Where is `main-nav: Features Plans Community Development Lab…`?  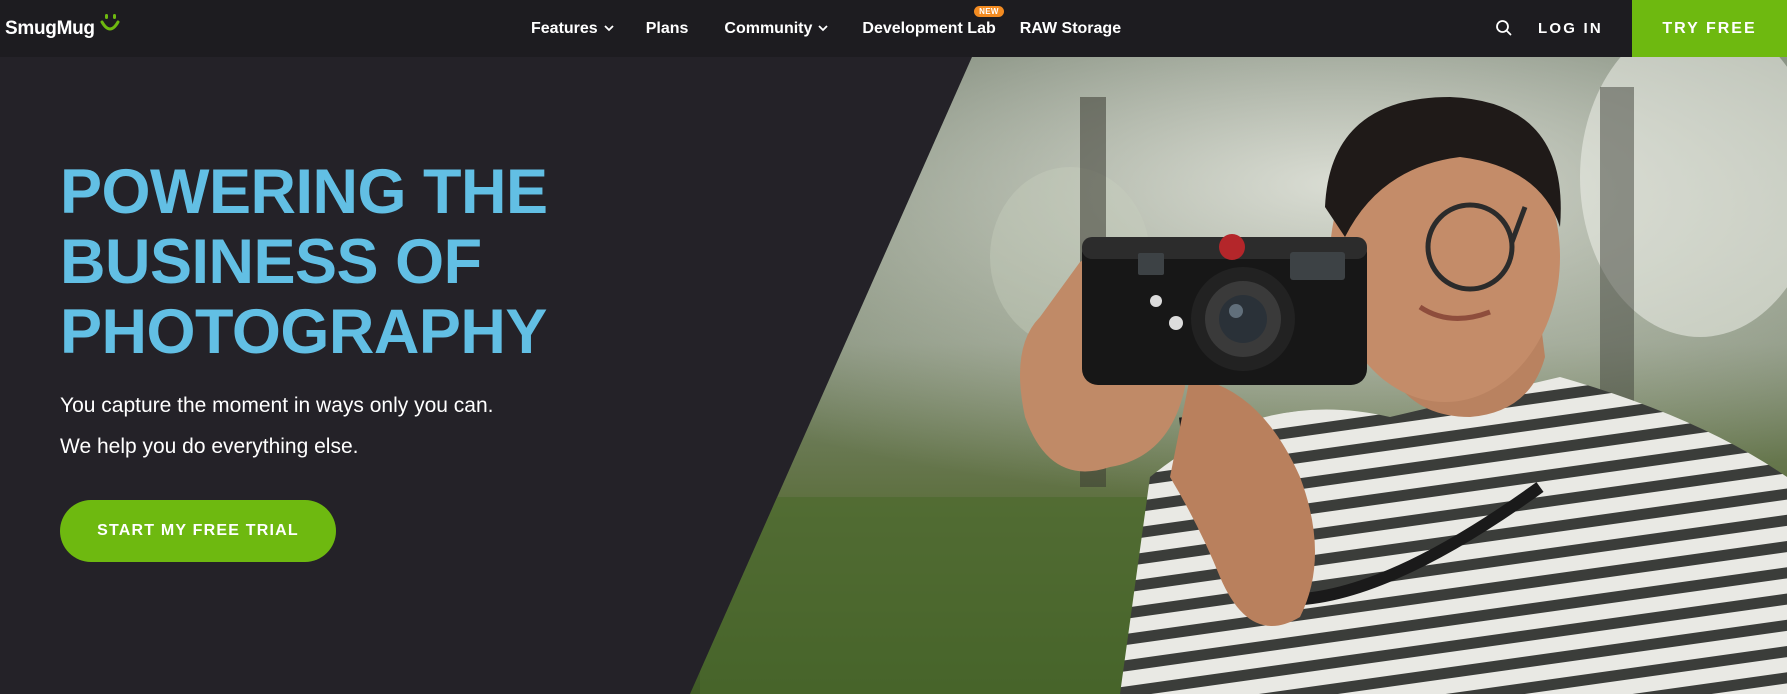
main-nav: Features Plans Community Development Lab… is located at coordinates (826, 28).